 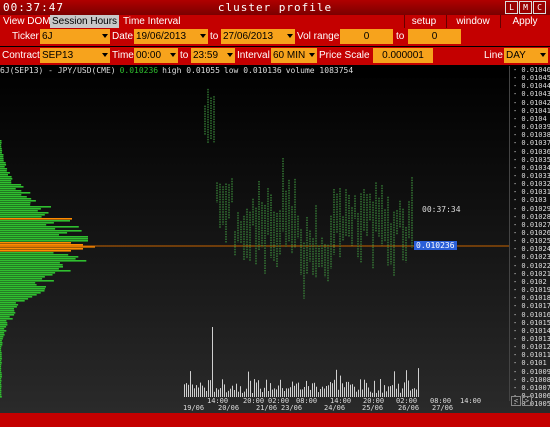 I want to click on price-tick-label: - 0.01027, so click(x=531, y=224).